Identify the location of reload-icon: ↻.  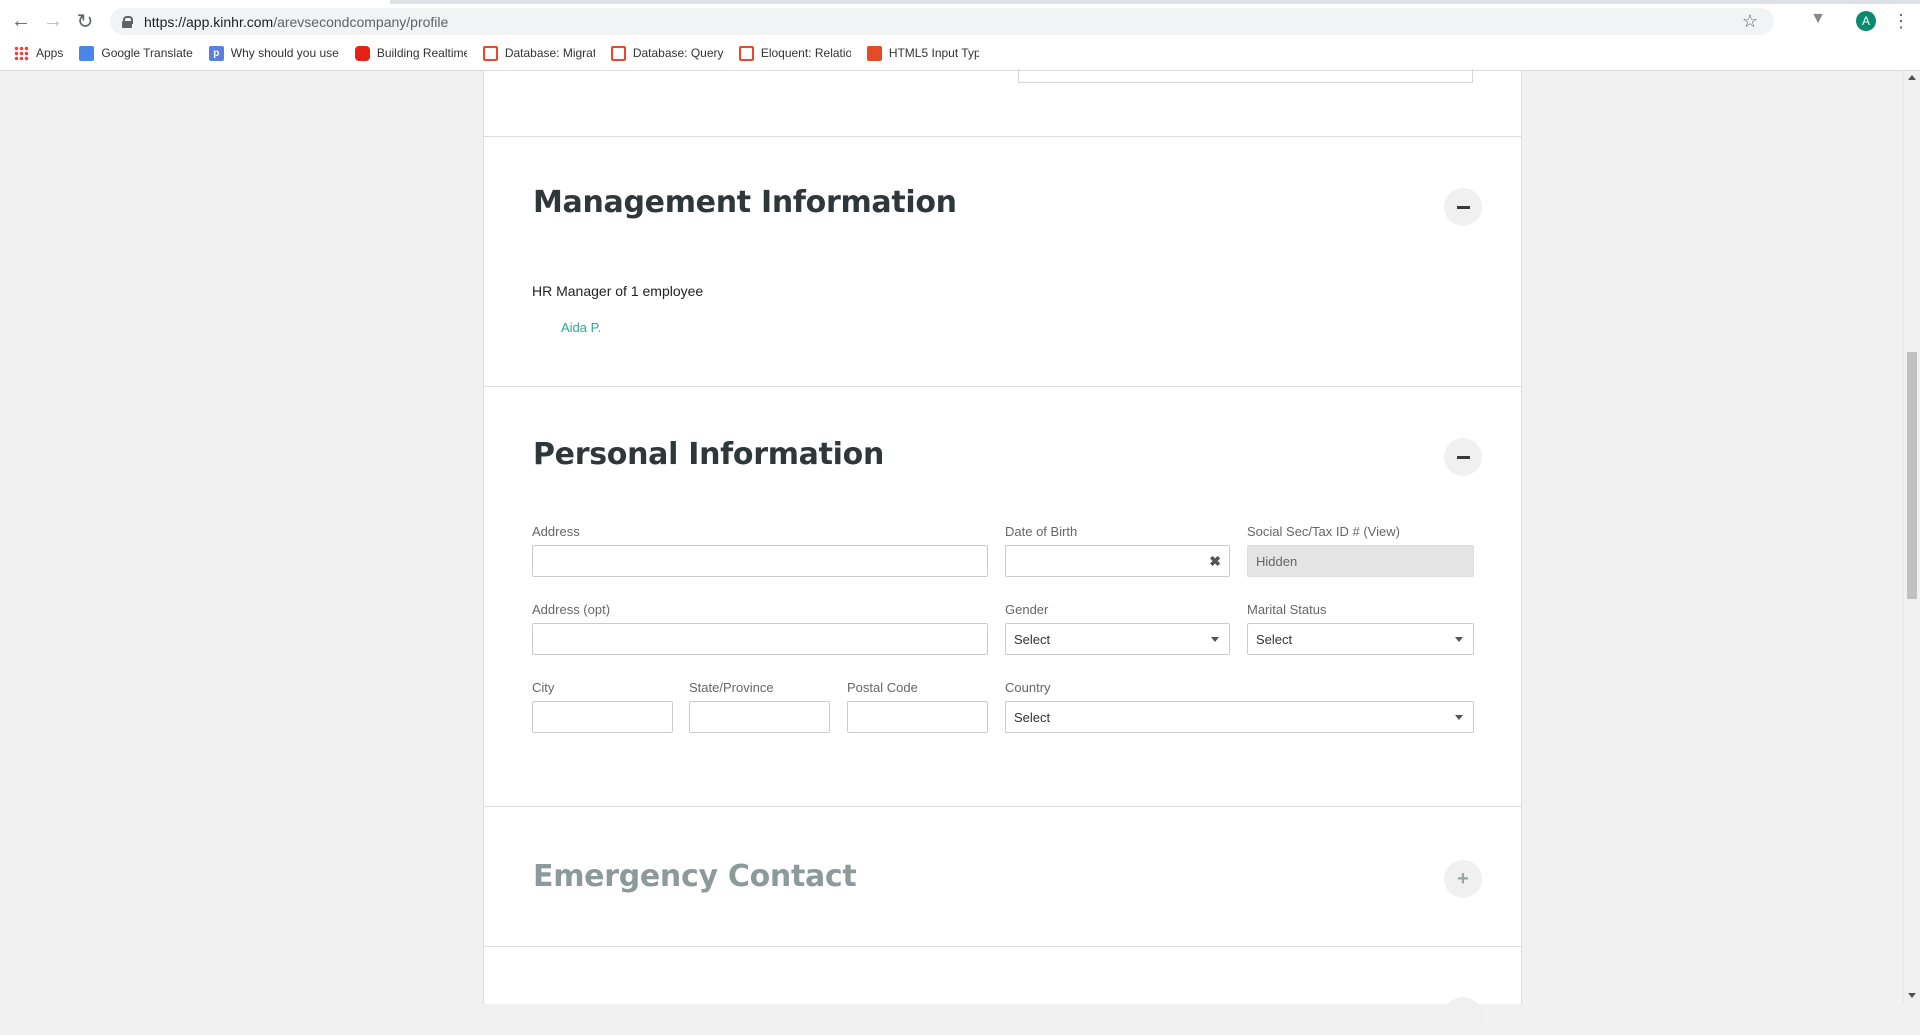
(85, 21).